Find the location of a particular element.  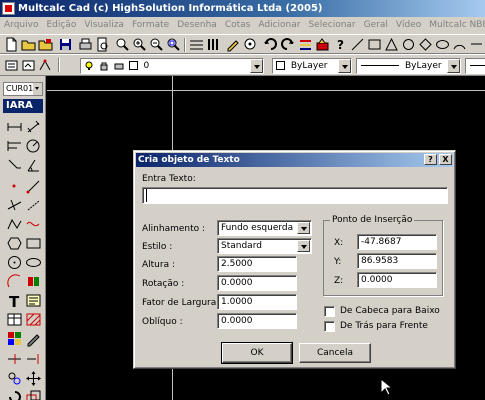

cancel-button: Cancela is located at coordinates (335, 353).